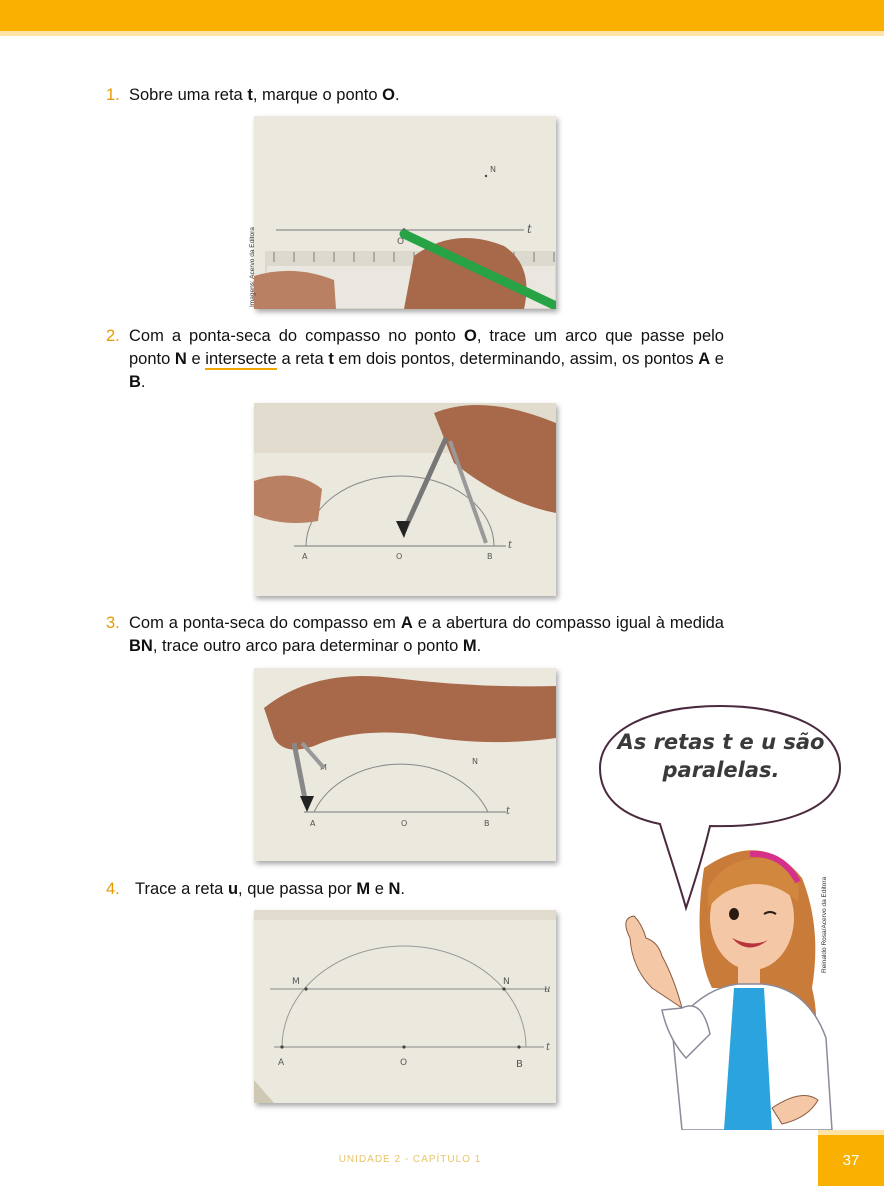  Describe the element at coordinates (405, 1006) in the screenshot. I see `photo-step-4: M N u A O B t` at that location.